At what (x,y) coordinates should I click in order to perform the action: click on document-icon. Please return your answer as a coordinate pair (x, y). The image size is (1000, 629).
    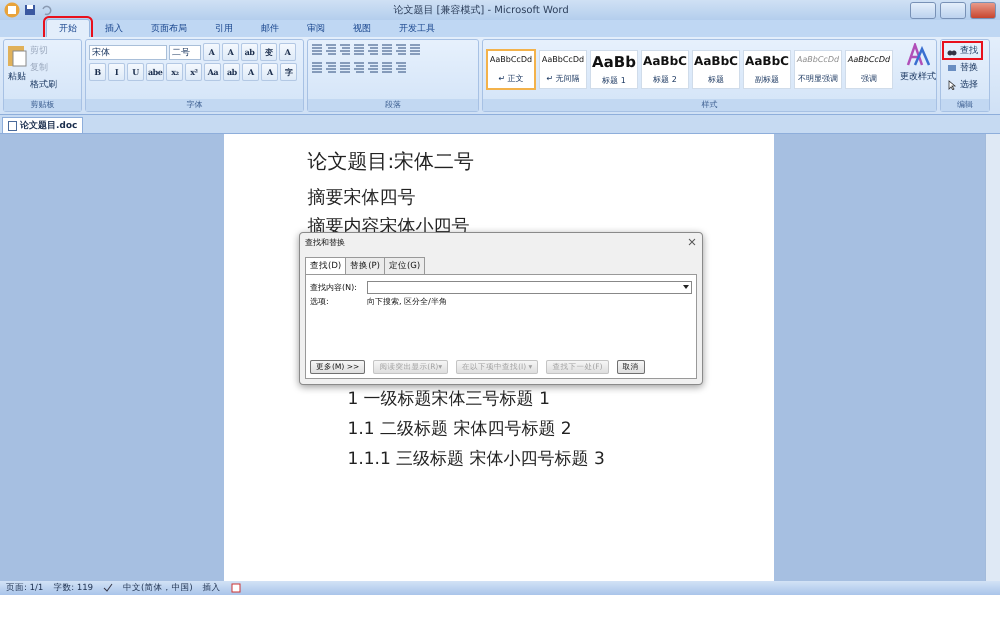
    Looking at the image, I should click on (12, 125).